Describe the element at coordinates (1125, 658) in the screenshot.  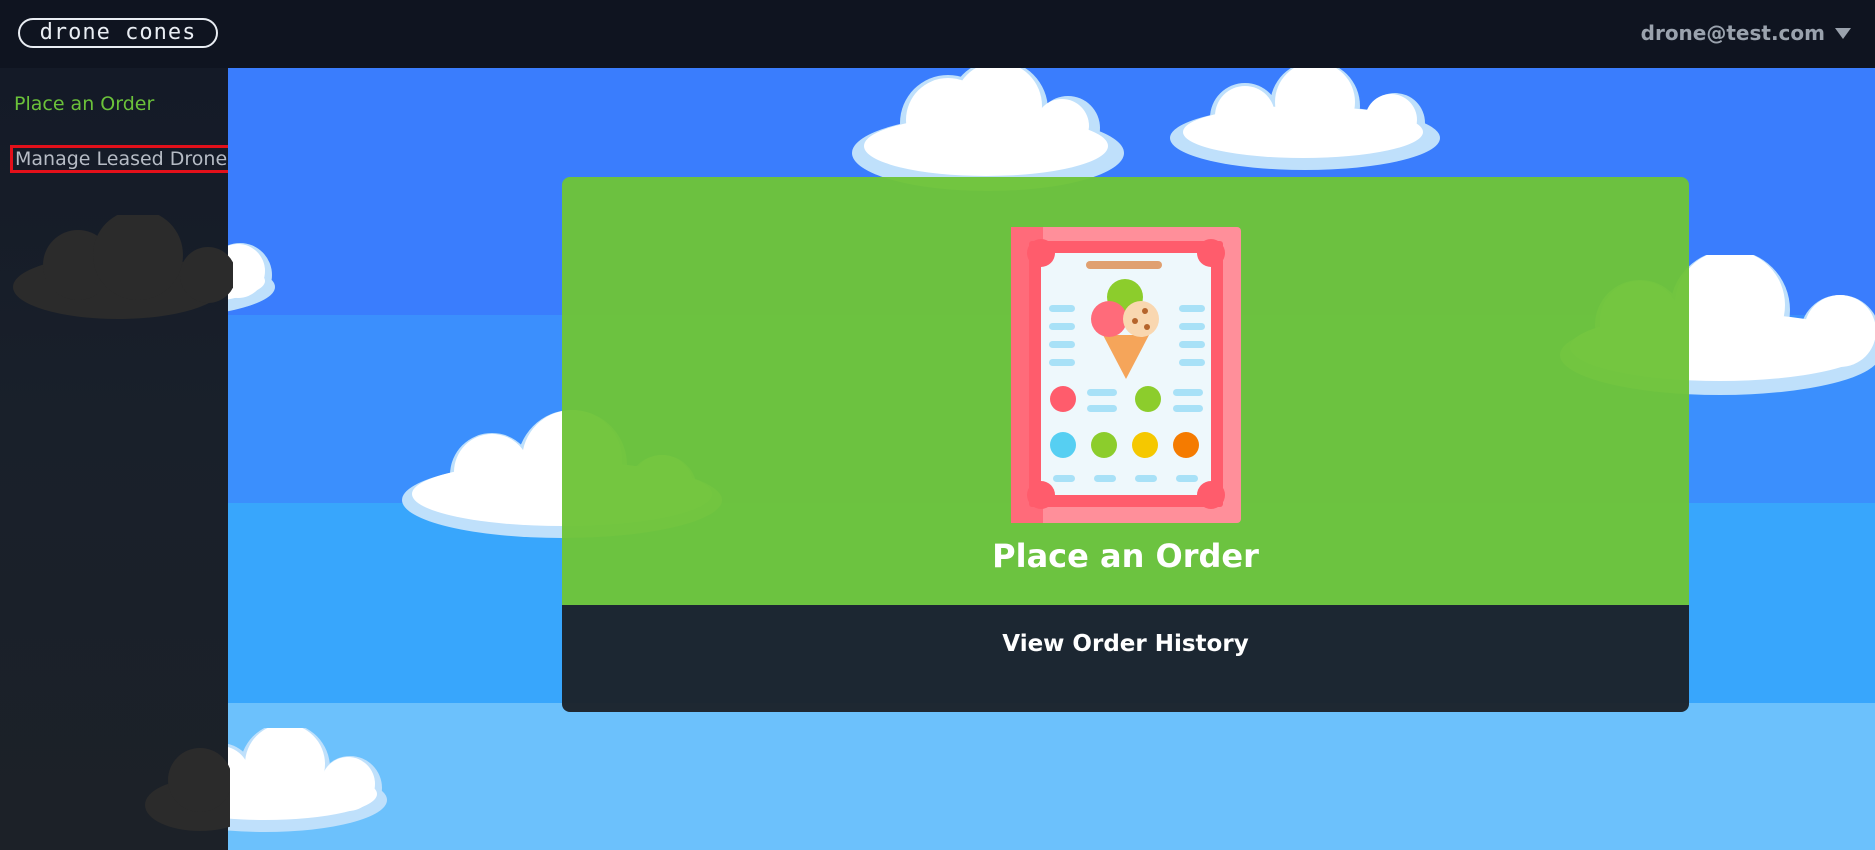
I see `view-order-history-button: View Order History` at that location.